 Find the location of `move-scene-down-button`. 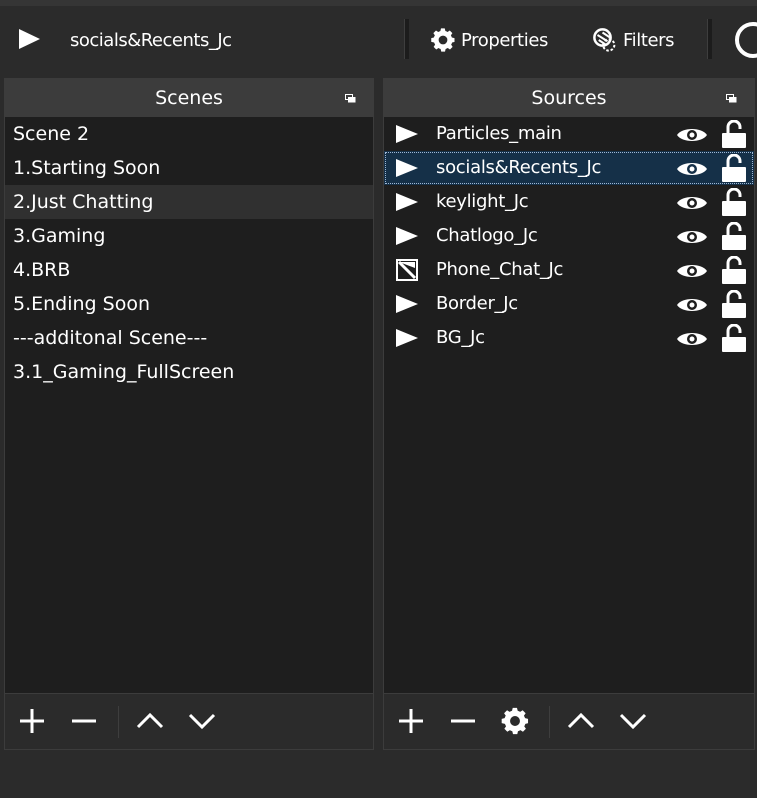

move-scene-down-button is located at coordinates (202, 721).